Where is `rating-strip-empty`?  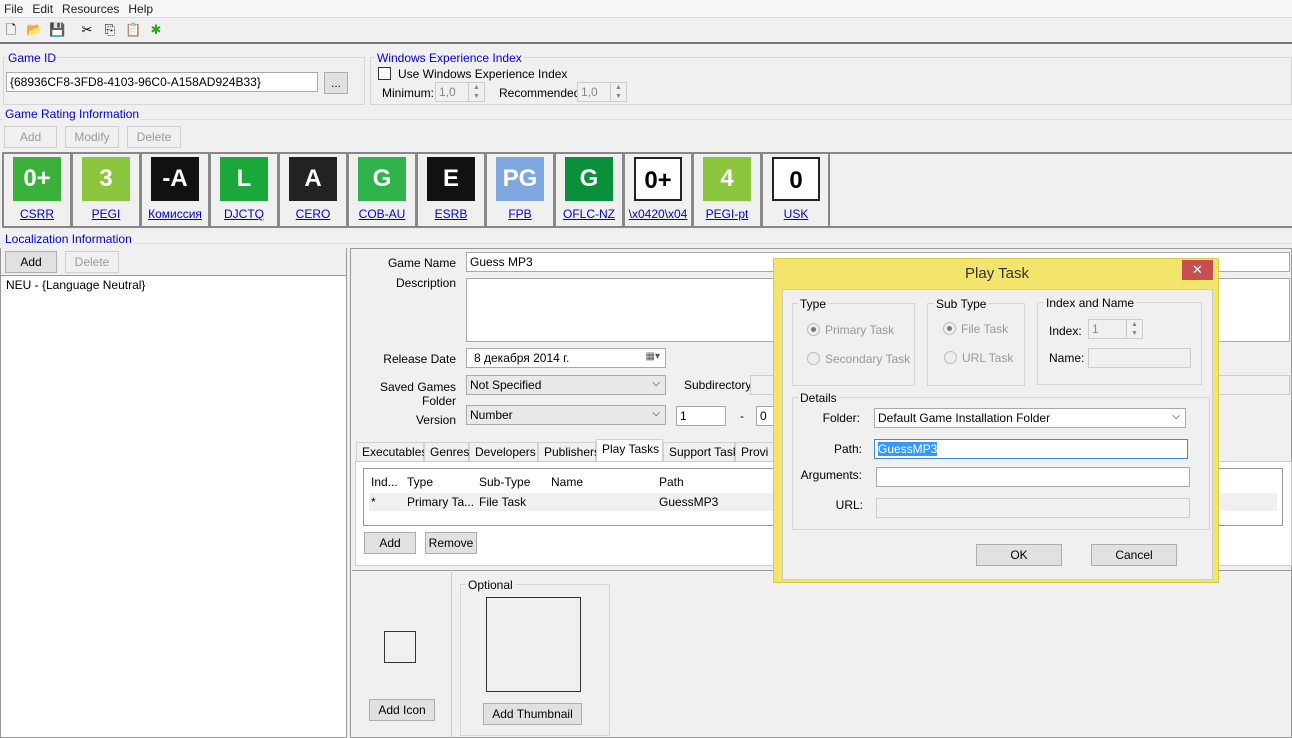
rating-strip-empty is located at coordinates (1060, 190).